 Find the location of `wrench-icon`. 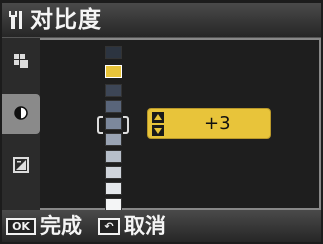

wrench-icon is located at coordinates (15, 20).